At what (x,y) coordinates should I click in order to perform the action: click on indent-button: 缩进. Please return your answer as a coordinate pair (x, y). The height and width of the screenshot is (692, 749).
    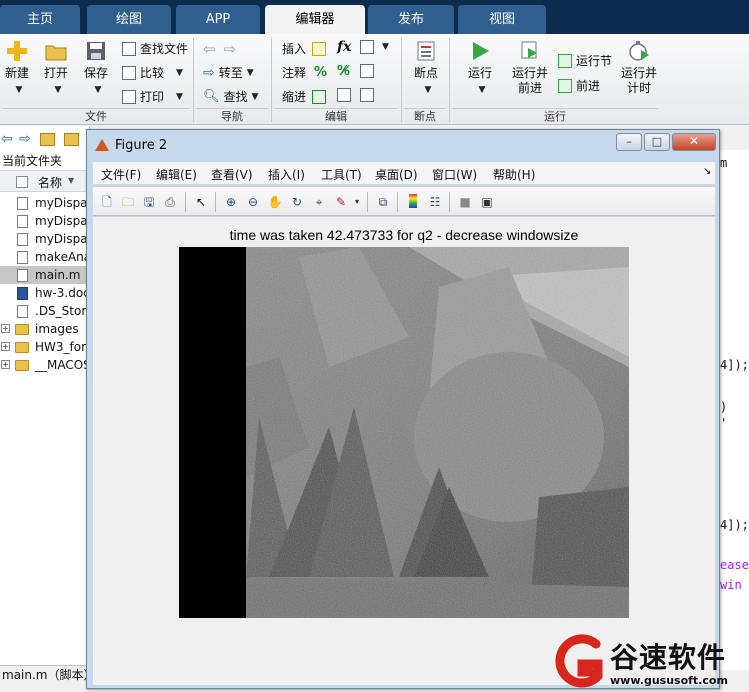
    Looking at the image, I should click on (306, 96).